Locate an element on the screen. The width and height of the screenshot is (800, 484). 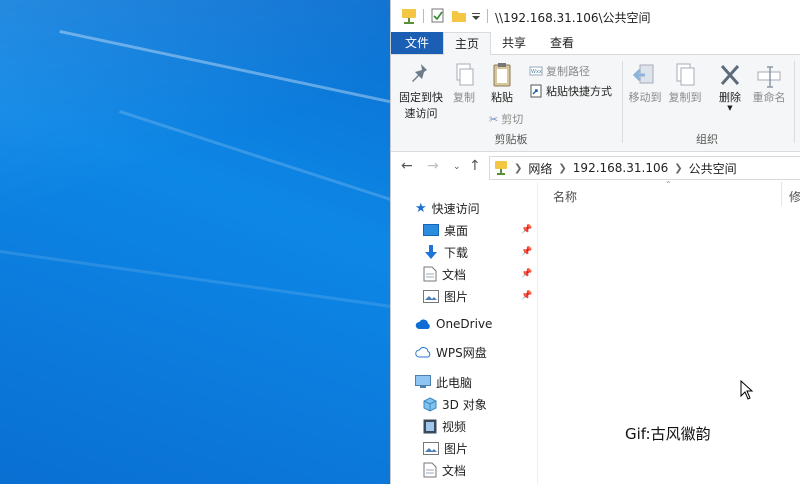
cube-icon is located at coordinates (430, 404).